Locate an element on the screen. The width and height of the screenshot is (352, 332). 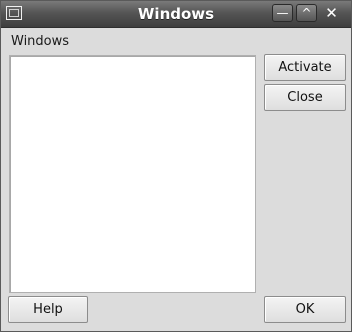
maximize-icon: ^ is located at coordinates (306, 13).